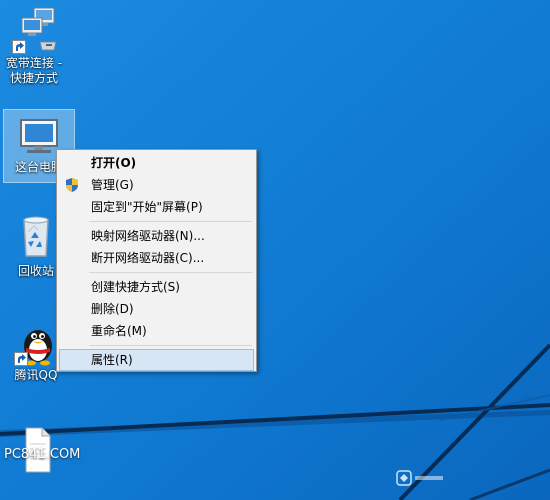 The height and width of the screenshot is (500, 550). Describe the element at coordinates (34, 30) in the screenshot. I see `network-connection-icon` at that location.